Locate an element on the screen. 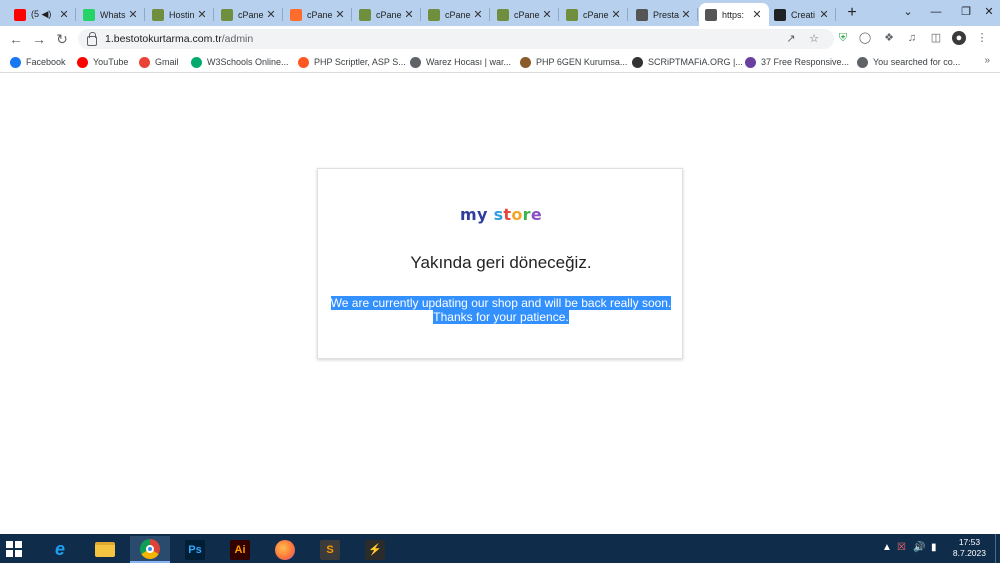 Image resolution: width=1000 pixels, height=563 pixels. bookmark-item: Gmail is located at coordinates (159, 62).